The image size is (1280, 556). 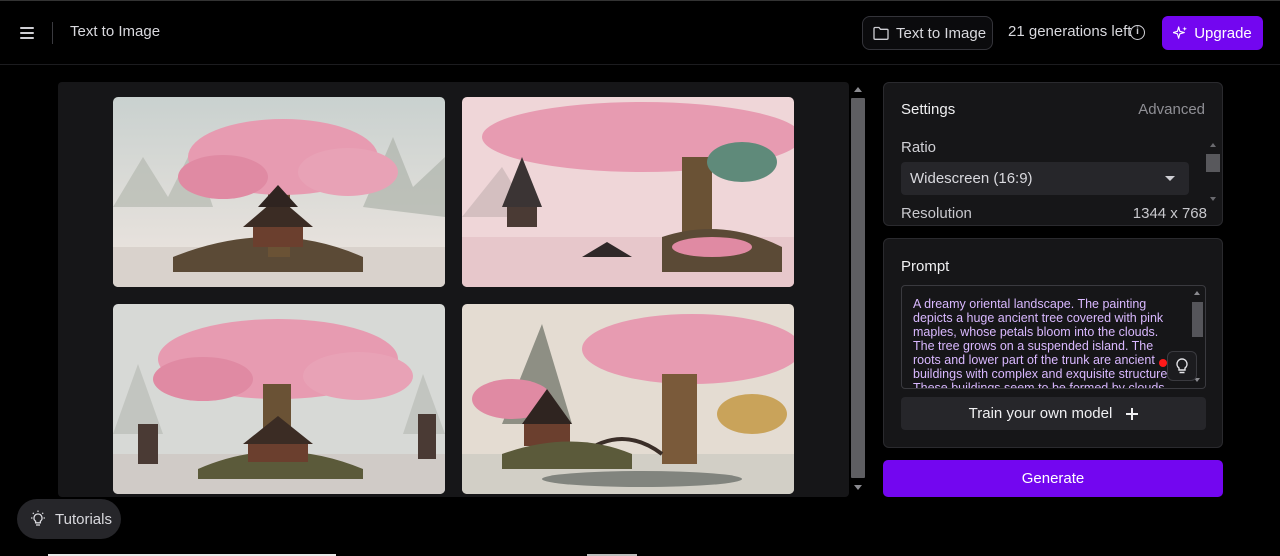 What do you see at coordinates (115, 31) in the screenshot?
I see `page-title: Text to Image` at bounding box center [115, 31].